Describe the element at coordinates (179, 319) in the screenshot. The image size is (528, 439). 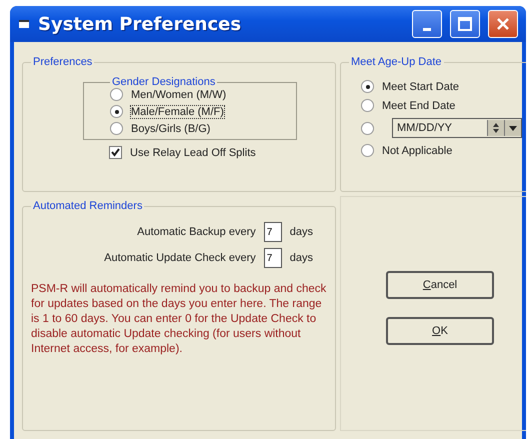
I see `reminder-note: PSM-R will automatically remind you to backup and check for updates based on the days you enter here. The range is 1 to 60 days. You can enter 0 for the Update Check to disable automatic Update checking (for users without Internet access, for example).` at that location.